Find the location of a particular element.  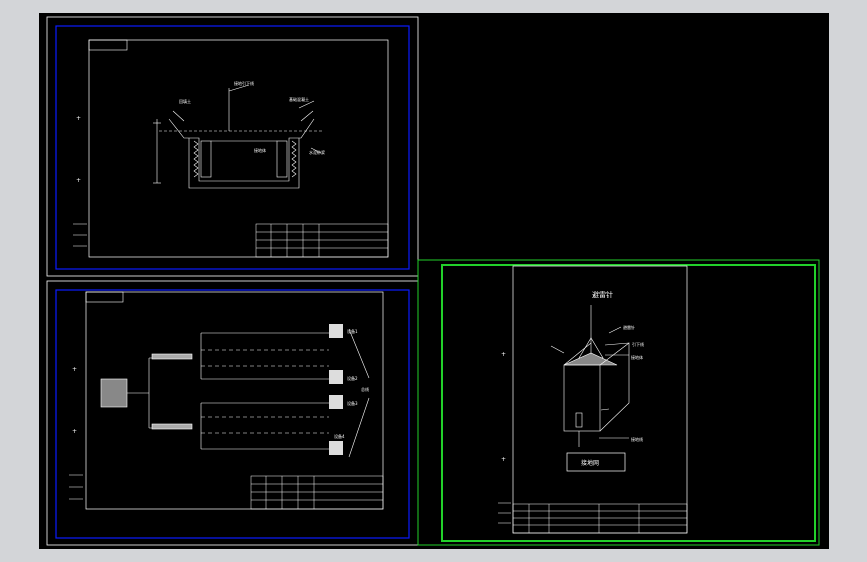

device-3-icon is located at coordinates (336, 402).